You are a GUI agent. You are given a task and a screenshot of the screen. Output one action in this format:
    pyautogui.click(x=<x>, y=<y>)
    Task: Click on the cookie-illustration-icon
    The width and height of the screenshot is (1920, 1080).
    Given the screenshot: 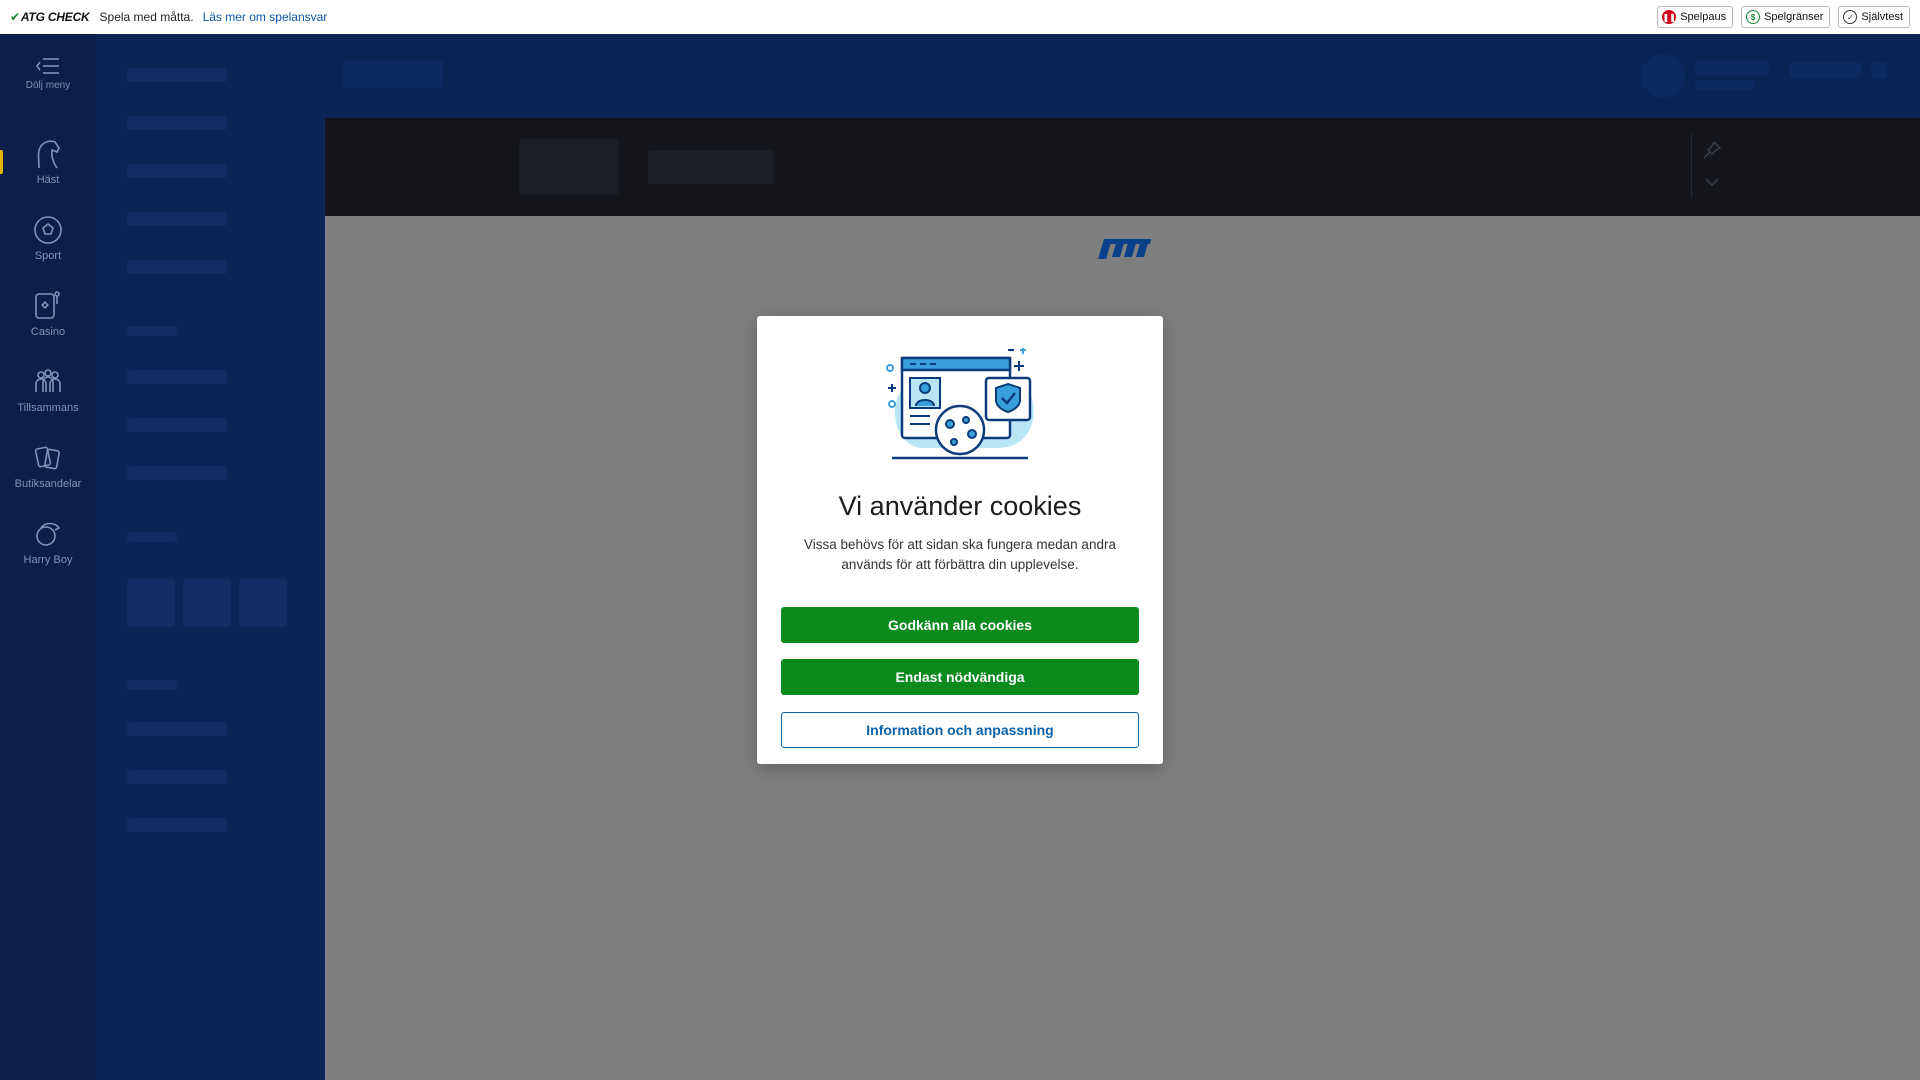 What is the action you would take?
    pyautogui.click(x=960, y=404)
    